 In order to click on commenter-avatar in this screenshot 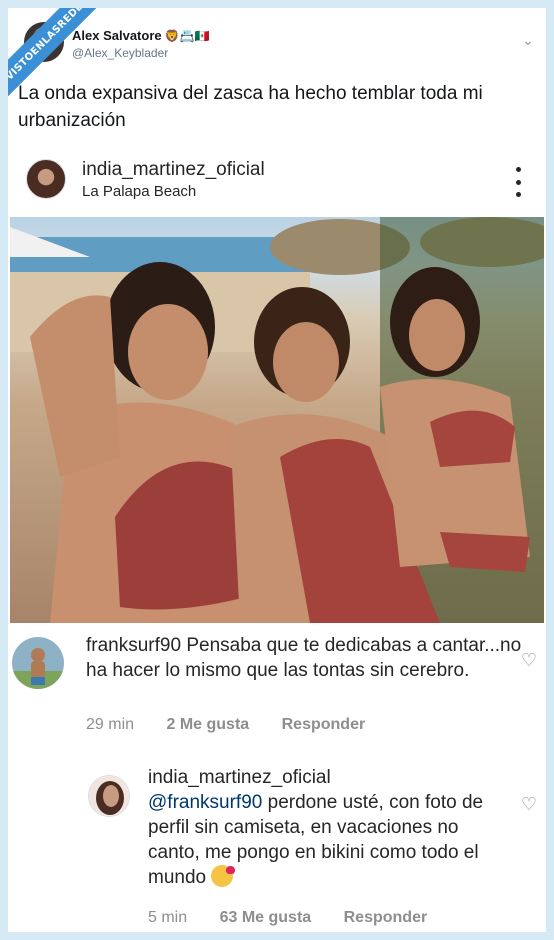, I will do `click(38, 663)`.